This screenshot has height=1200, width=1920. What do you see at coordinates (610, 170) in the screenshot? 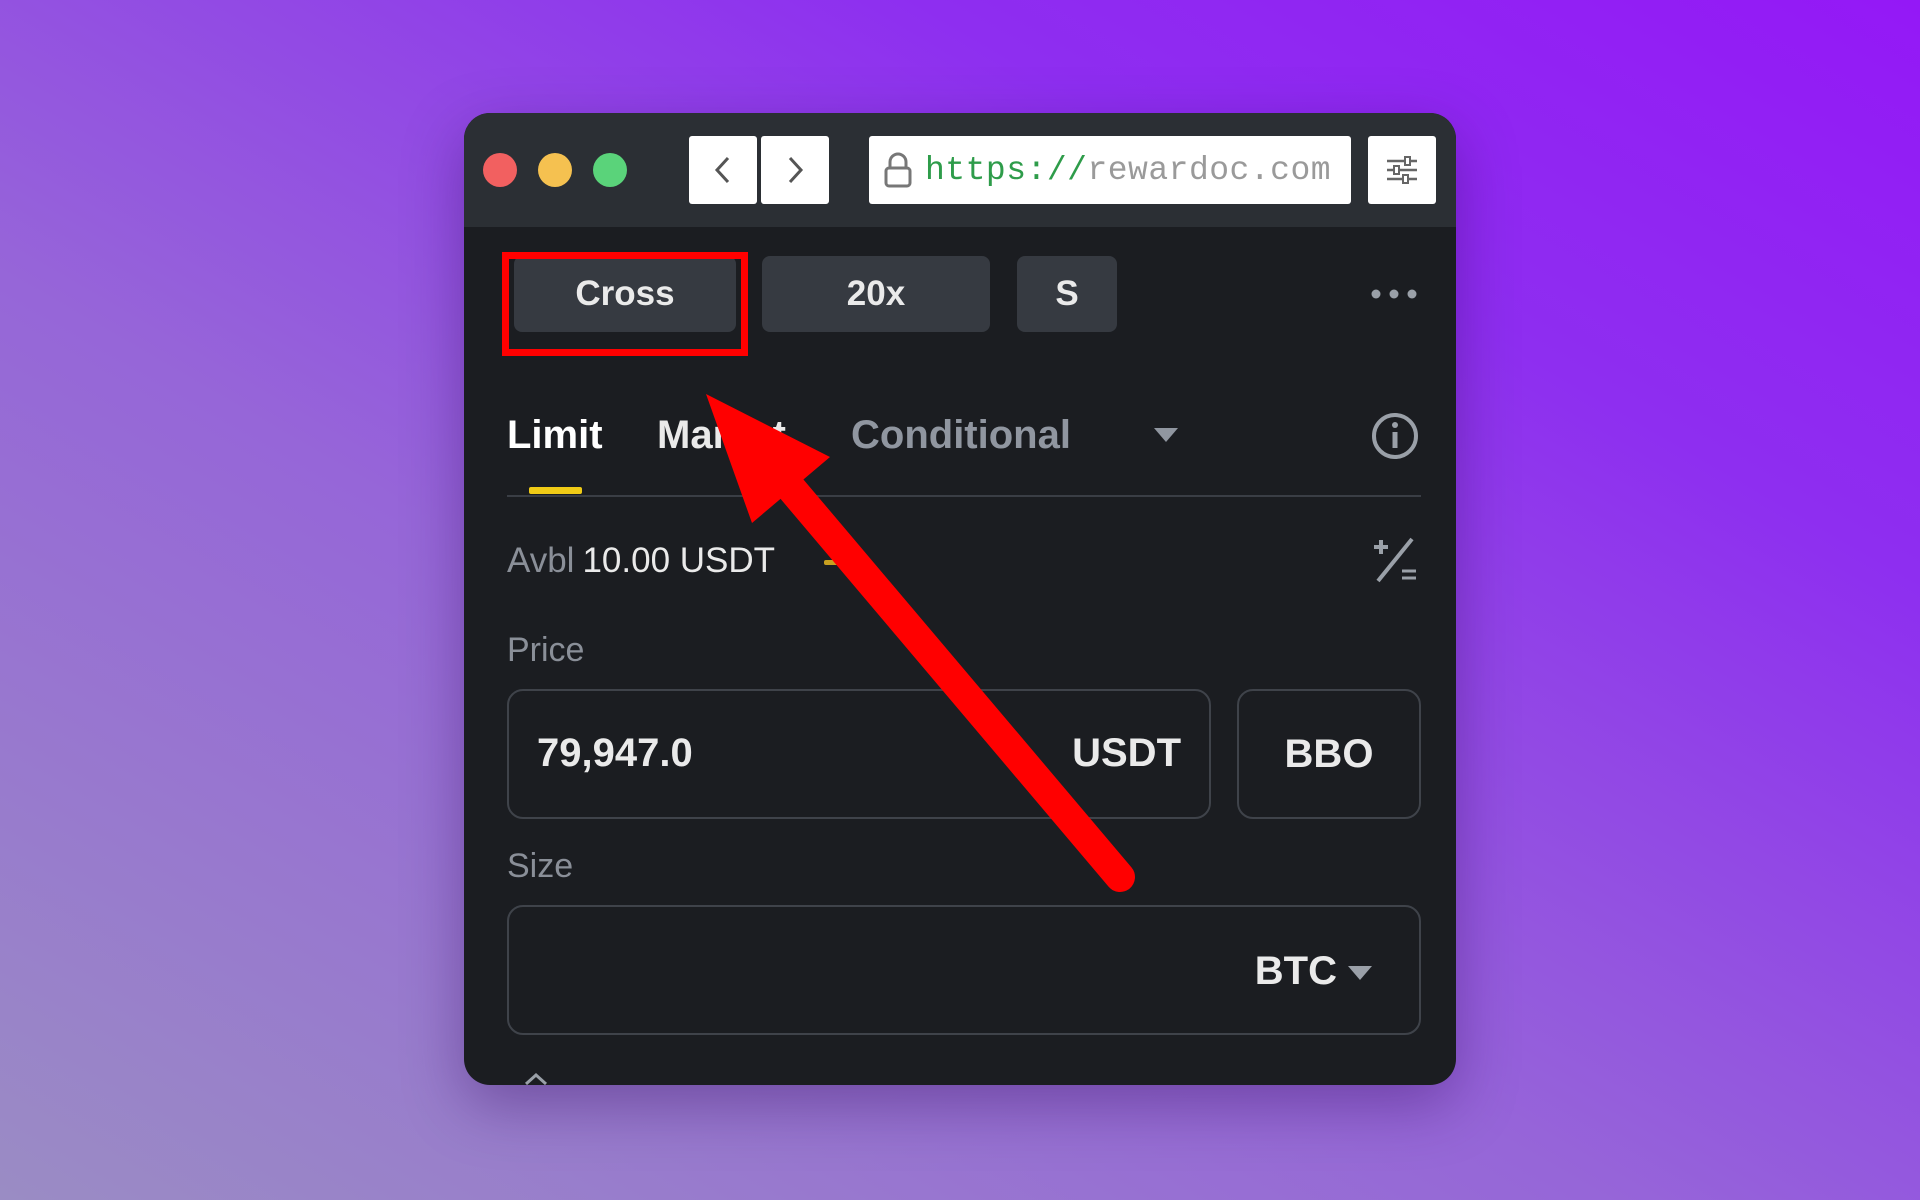
I see `maximize-window-button` at bounding box center [610, 170].